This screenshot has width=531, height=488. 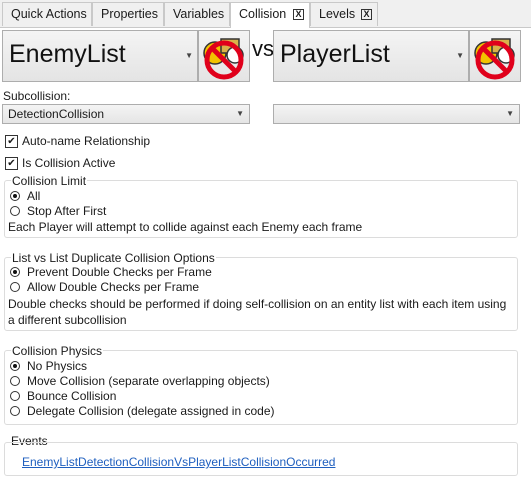 I want to click on tab-label: Collision, so click(x=263, y=14).